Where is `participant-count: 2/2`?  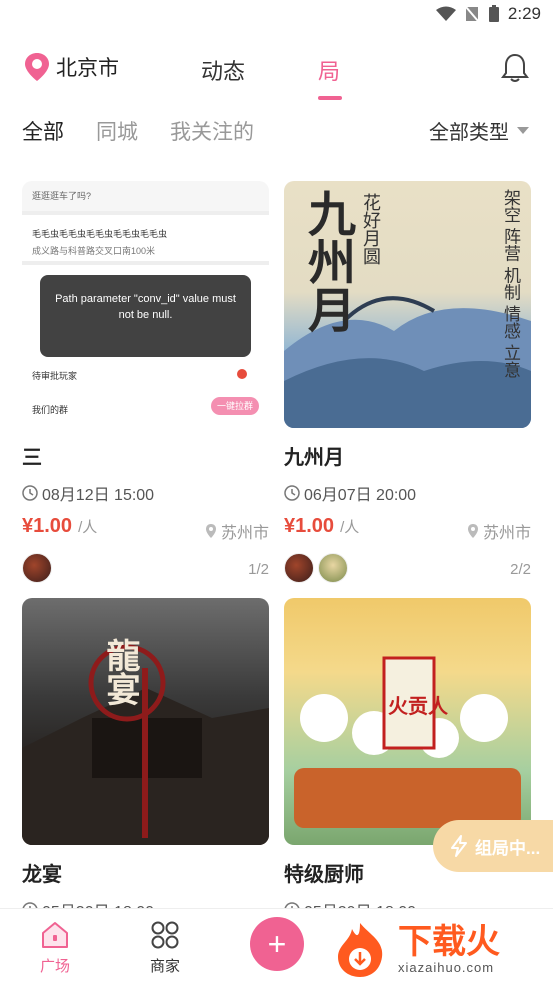
participant-count: 2/2 is located at coordinates (520, 569).